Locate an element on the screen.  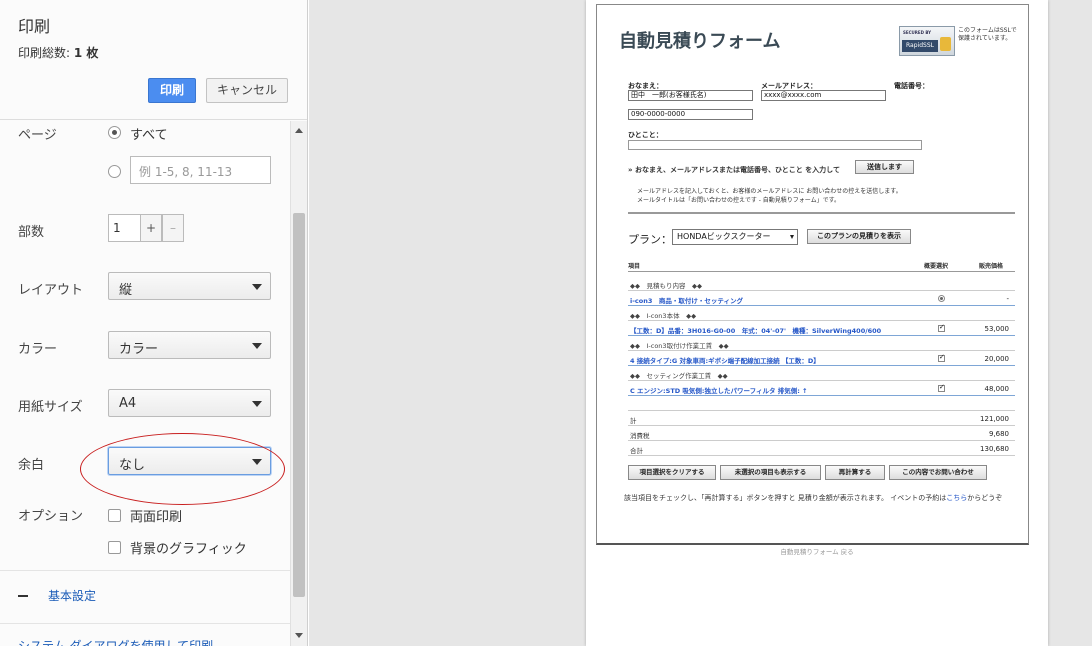
pages-label: ページ is located at coordinates (37, 135).